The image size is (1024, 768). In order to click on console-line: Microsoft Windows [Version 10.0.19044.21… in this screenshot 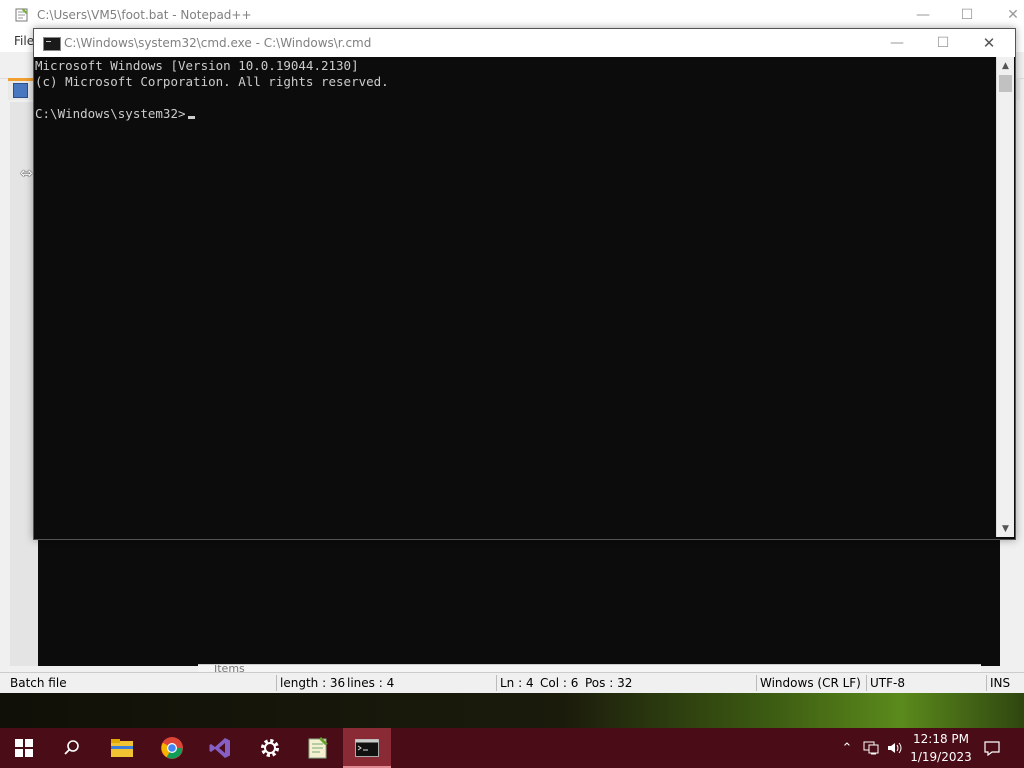, I will do `click(197, 65)`.